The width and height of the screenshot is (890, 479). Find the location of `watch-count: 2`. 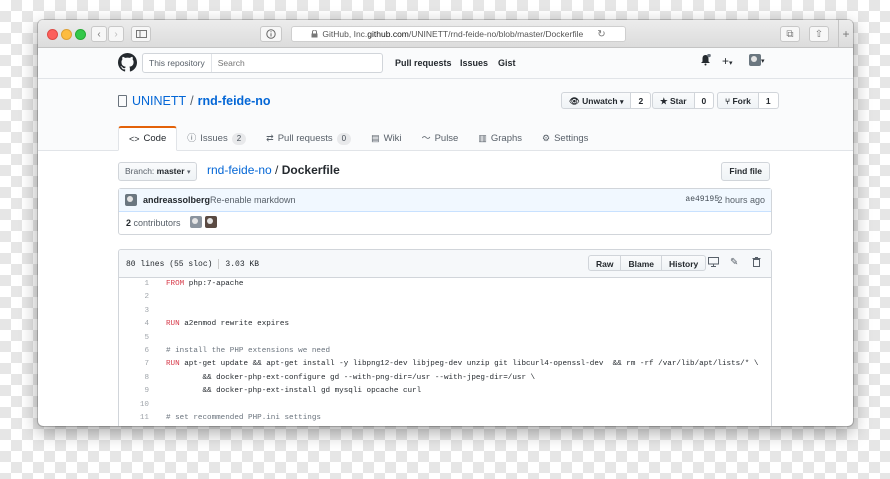

watch-count: 2 is located at coordinates (641, 100).